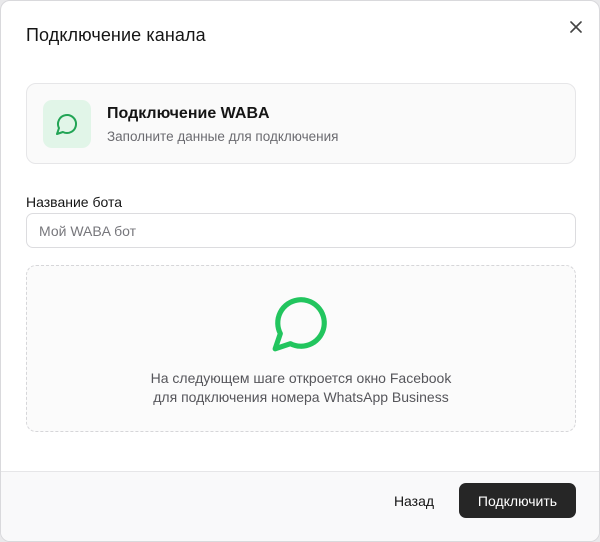  What do you see at coordinates (301, 397) in the screenshot?
I see `facebook-info-line-2: для подключения номера WhatsApp Business` at bounding box center [301, 397].